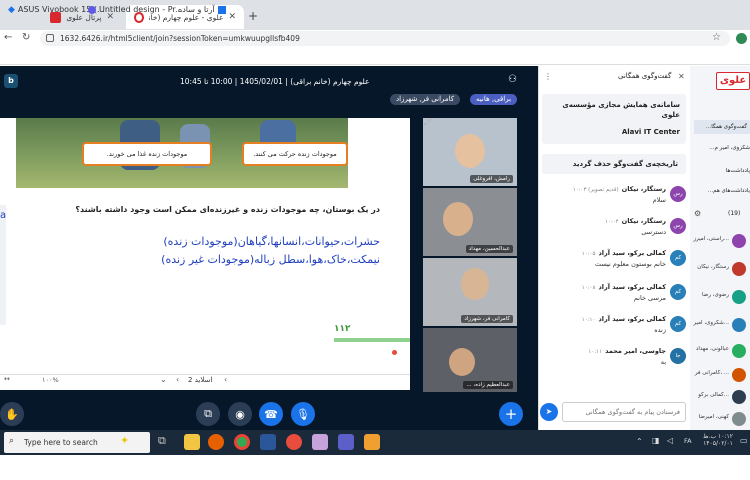  I want to click on expand-video-icon: ⤢, so click(429, 123).